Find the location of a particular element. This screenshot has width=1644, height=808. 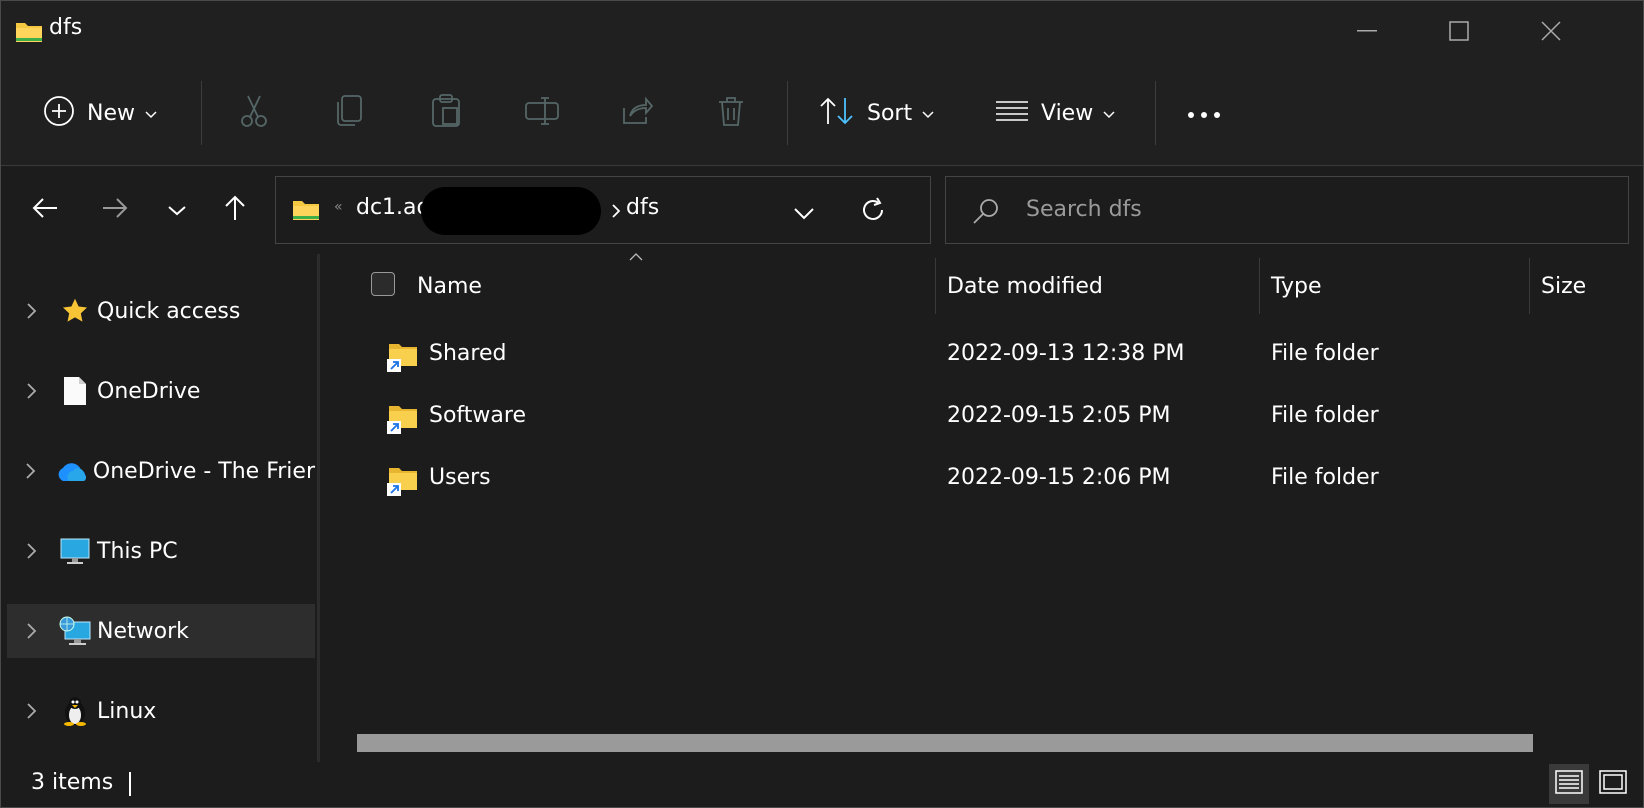

document-icon is located at coordinates (75, 391).